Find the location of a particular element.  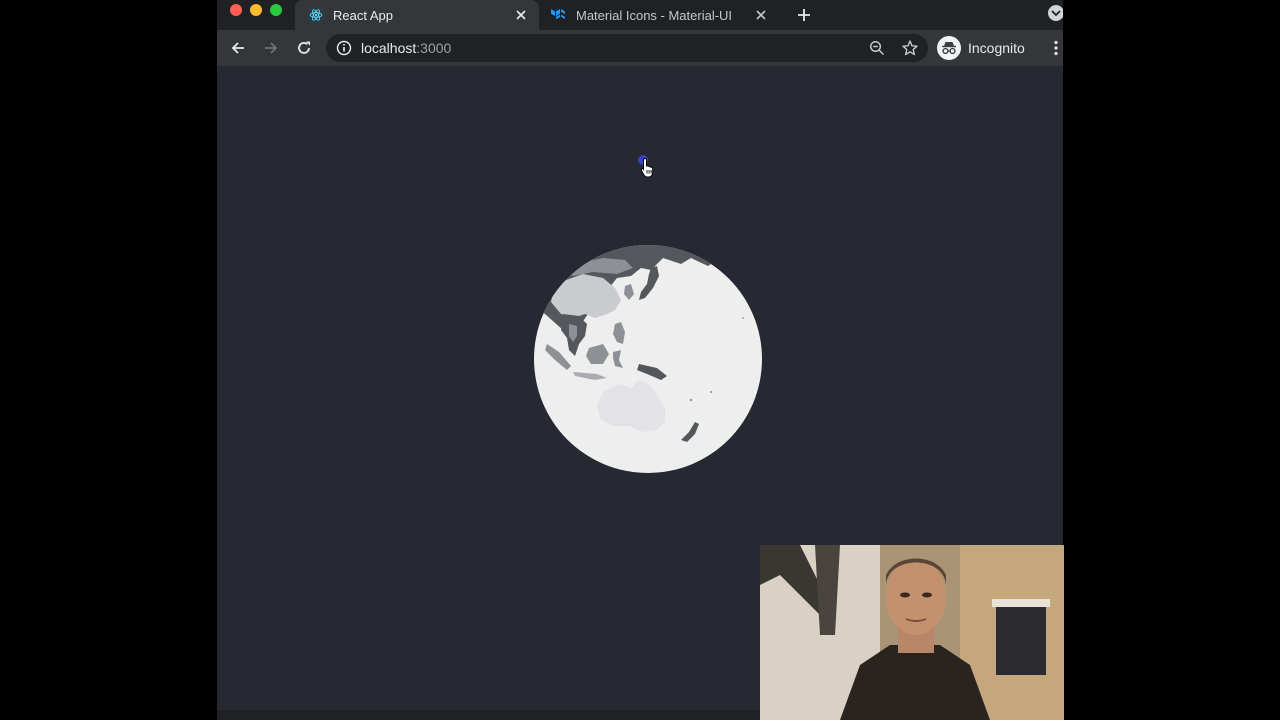

material-ui-logo-icon is located at coordinates (559, 15).